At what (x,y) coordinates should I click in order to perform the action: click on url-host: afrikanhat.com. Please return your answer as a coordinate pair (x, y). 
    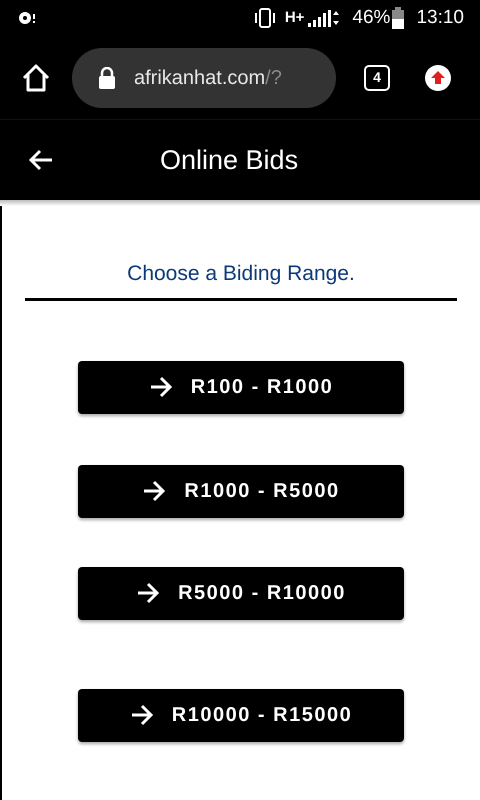
    Looking at the image, I should click on (200, 78).